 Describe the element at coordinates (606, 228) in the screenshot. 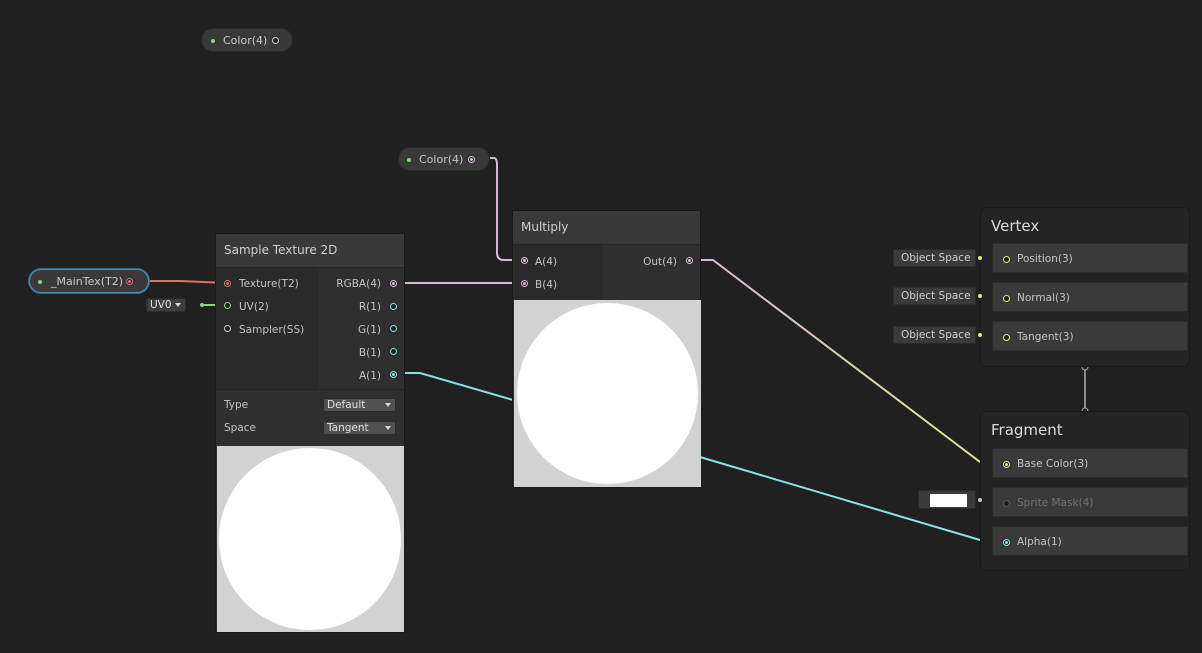

I see `node-title-bar: Multiply` at that location.